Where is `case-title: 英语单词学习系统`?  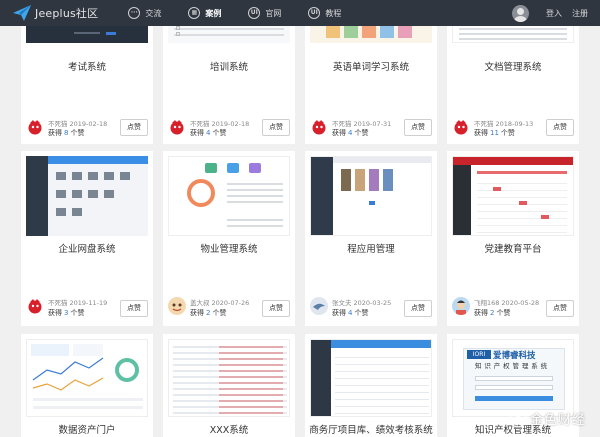 case-title: 英语单词学习系统 is located at coordinates (371, 66).